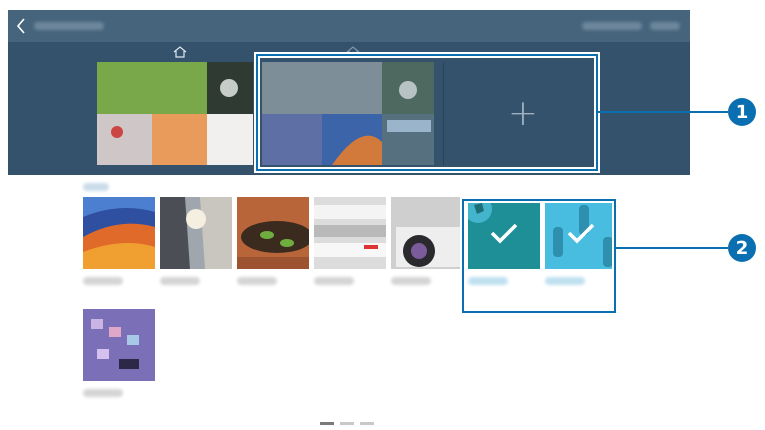 The width and height of the screenshot is (765, 430). Describe the element at coordinates (522, 113) in the screenshot. I see `add-page-button: +` at that location.